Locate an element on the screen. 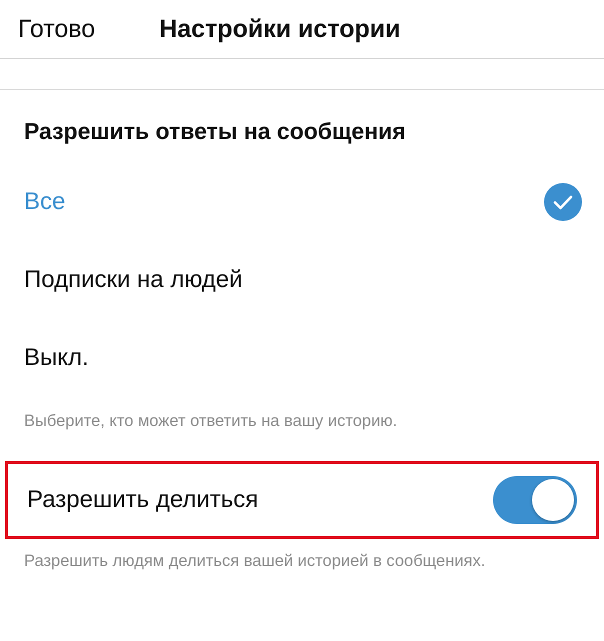  done-button: Готово is located at coordinates (57, 29).